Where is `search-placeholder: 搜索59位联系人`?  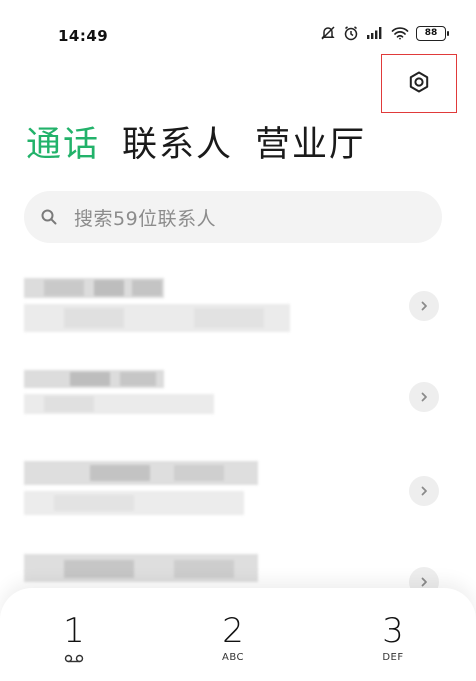
search-placeholder: 搜索59位联系人 is located at coordinates (145, 218).